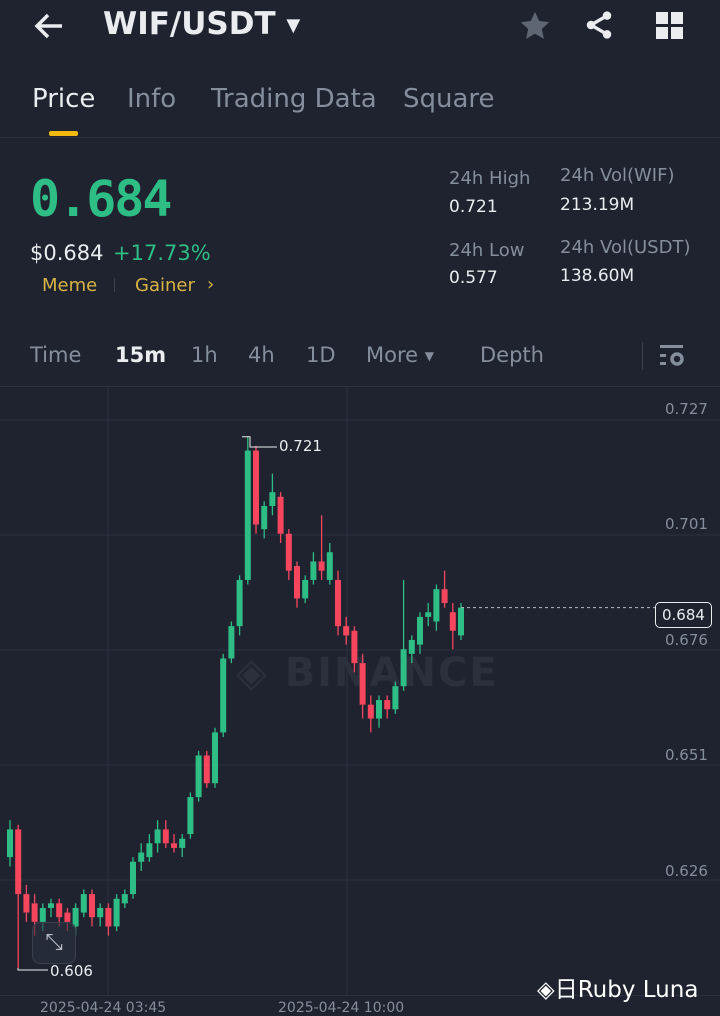 The image size is (720, 1016). What do you see at coordinates (32, 969) in the screenshot?
I see `low-marker-line` at bounding box center [32, 969].